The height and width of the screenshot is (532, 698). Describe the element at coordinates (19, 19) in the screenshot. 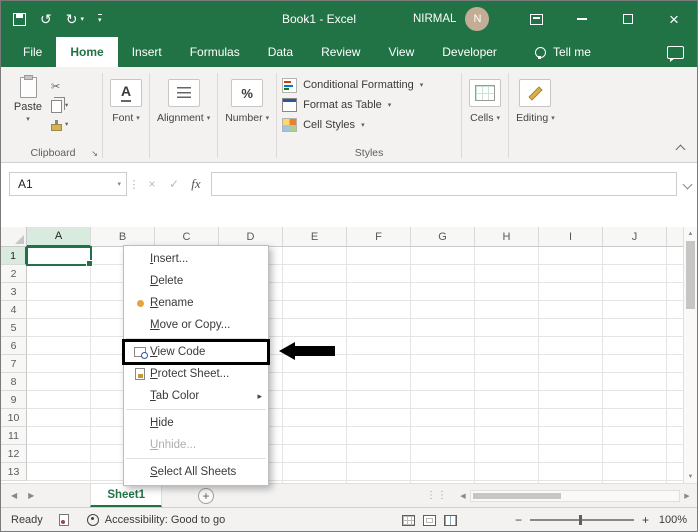

I see `save-icon` at that location.